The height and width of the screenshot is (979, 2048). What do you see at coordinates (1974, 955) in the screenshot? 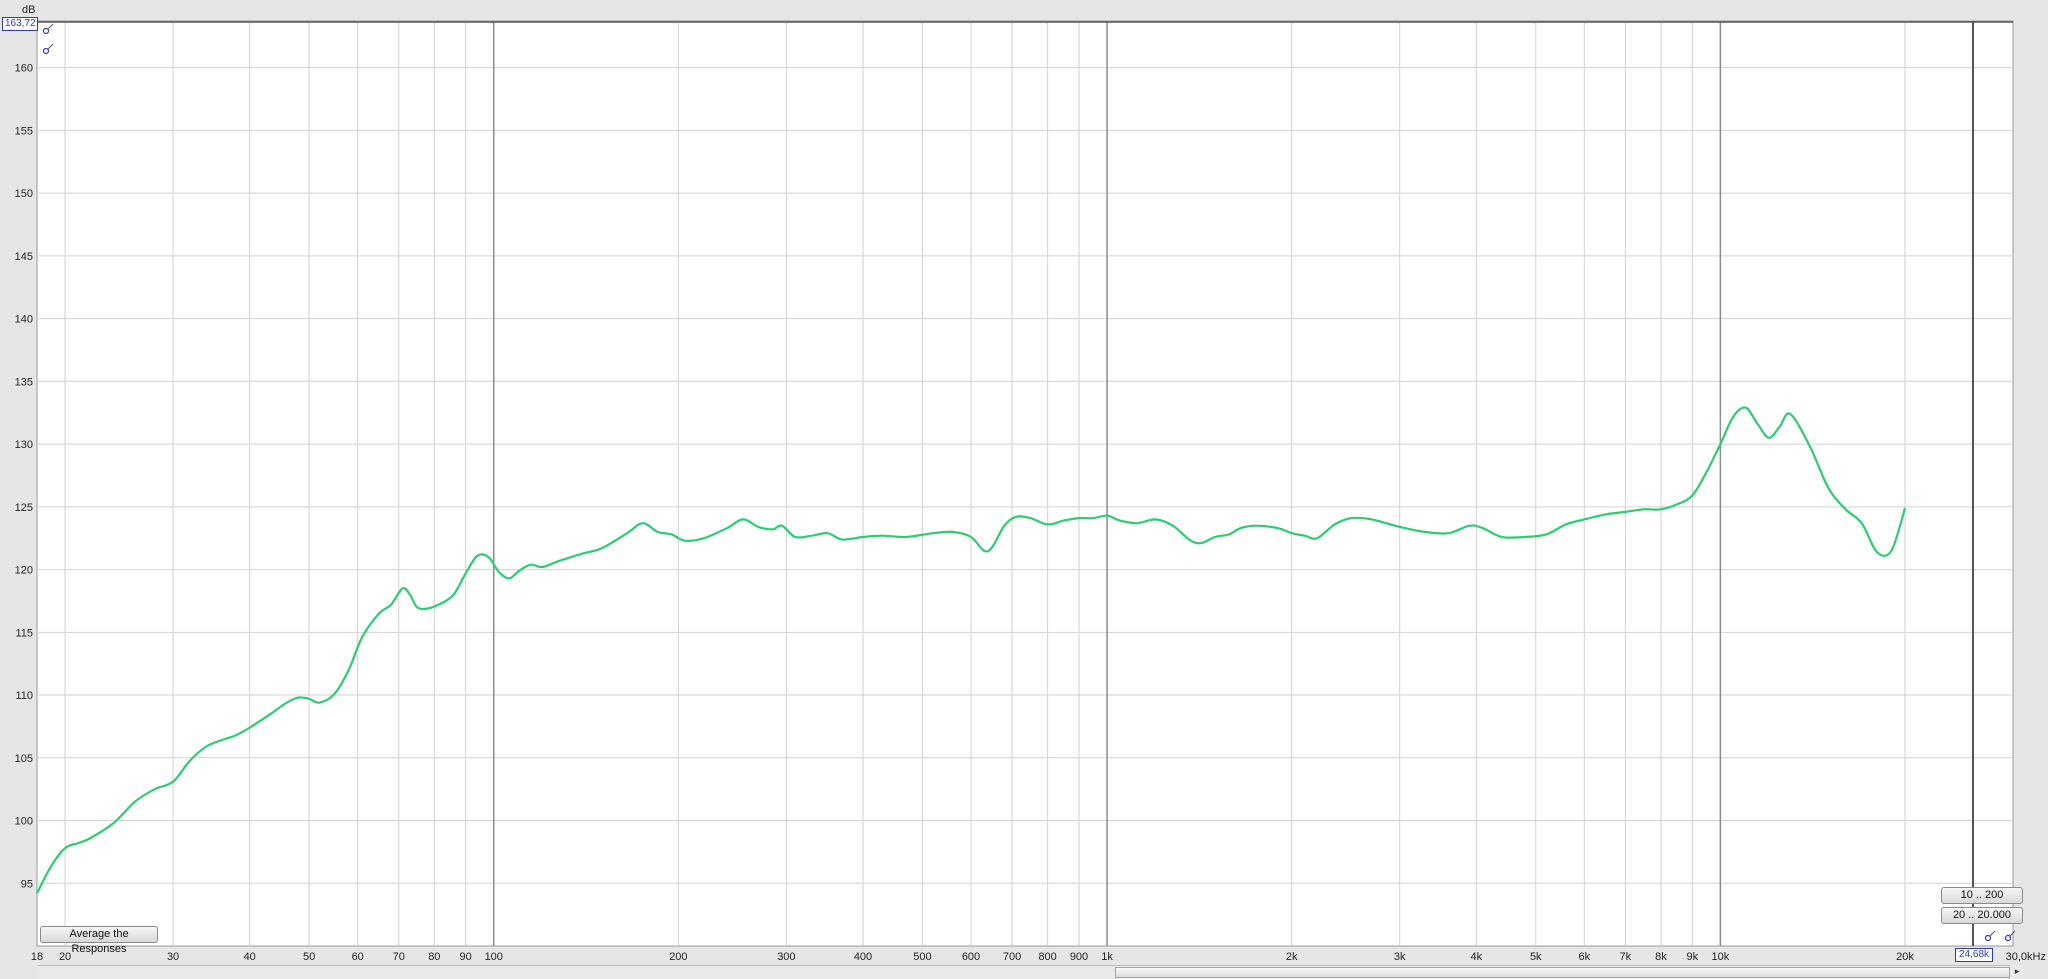
I see `x-max-readout: 24,68k` at bounding box center [1974, 955].